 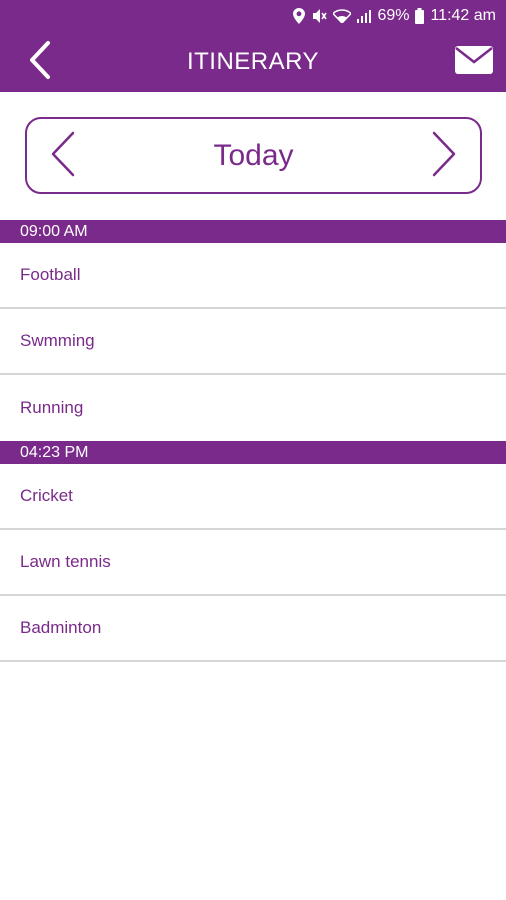 What do you see at coordinates (253, 629) in the screenshot?
I see `list-item: Badminton` at bounding box center [253, 629].